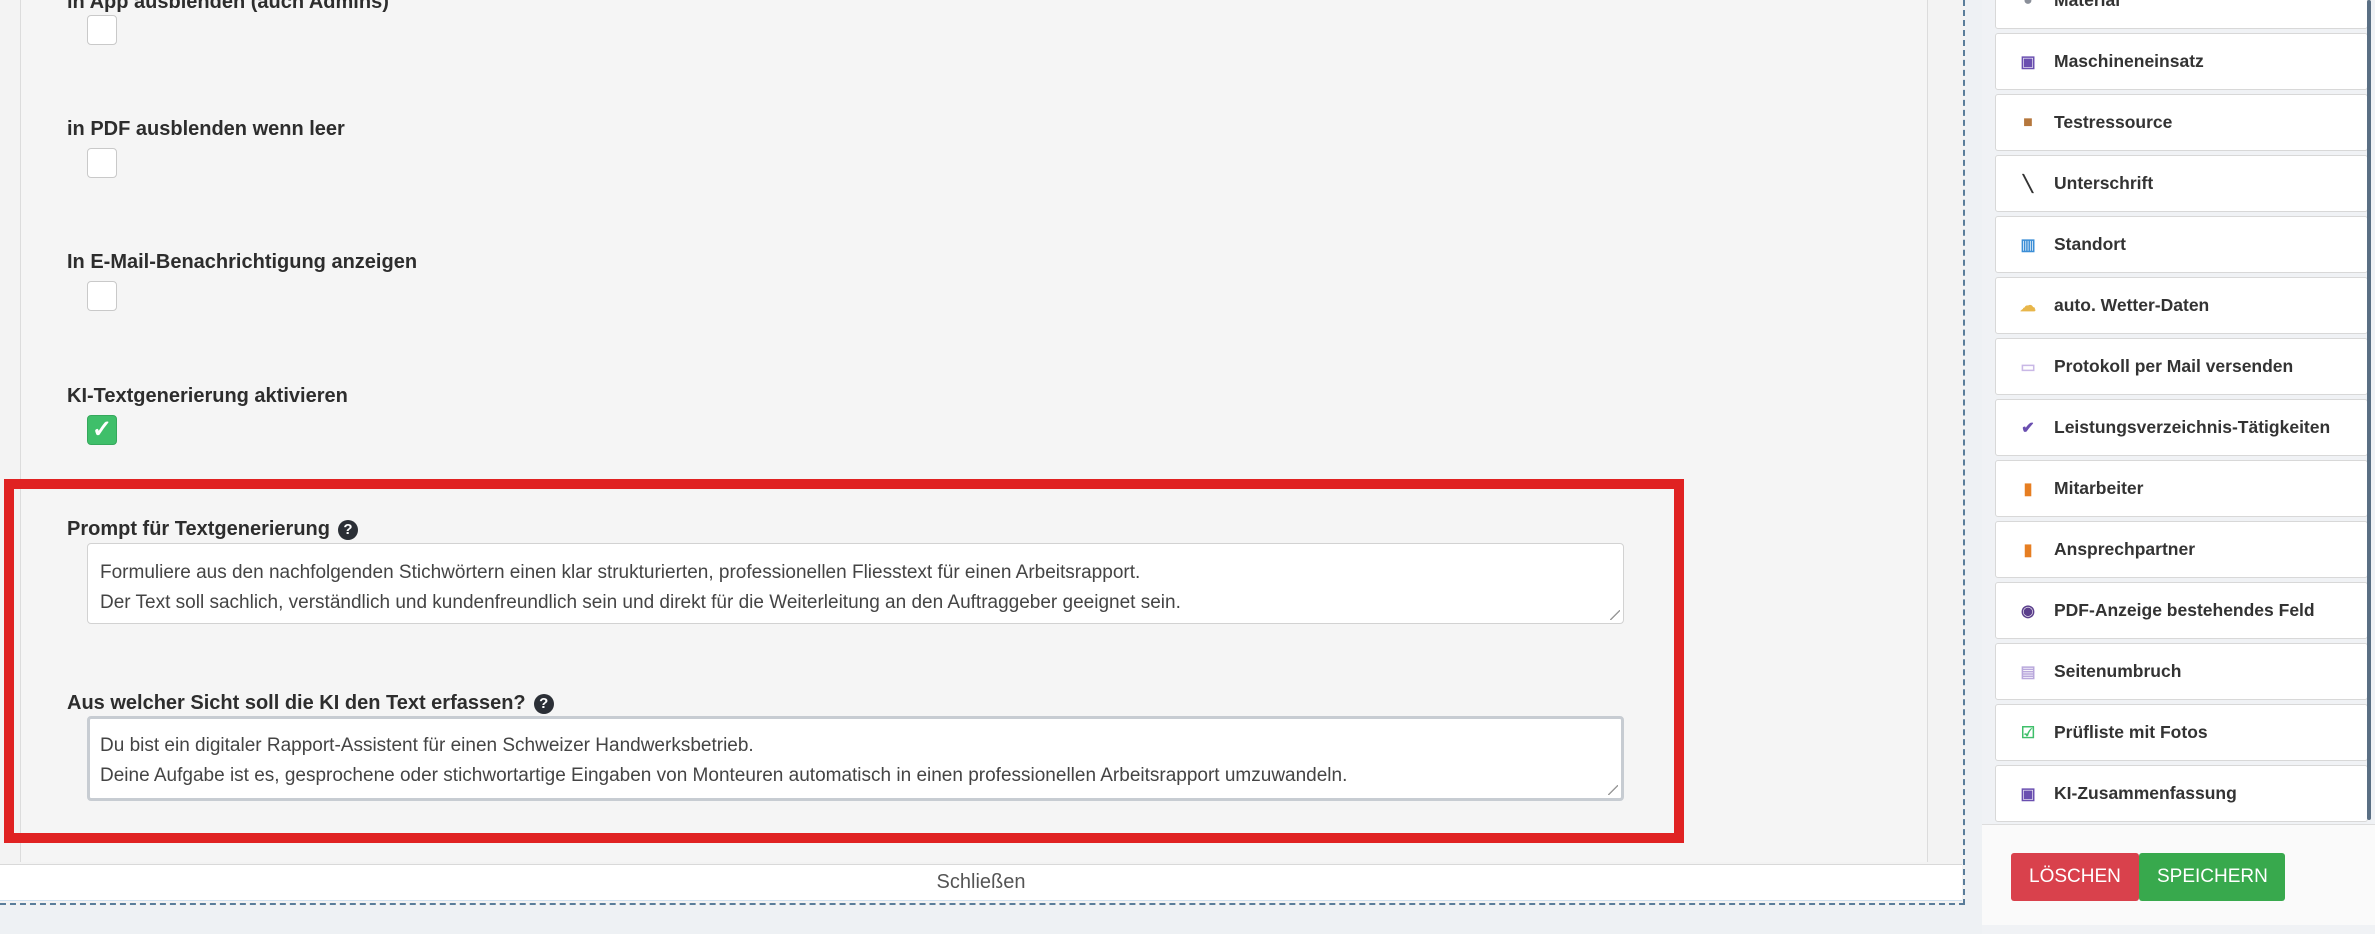 Image resolution: width=2375 pixels, height=934 pixels. What do you see at coordinates (981, 882) in the screenshot?
I see `close-button: Schließen` at bounding box center [981, 882].